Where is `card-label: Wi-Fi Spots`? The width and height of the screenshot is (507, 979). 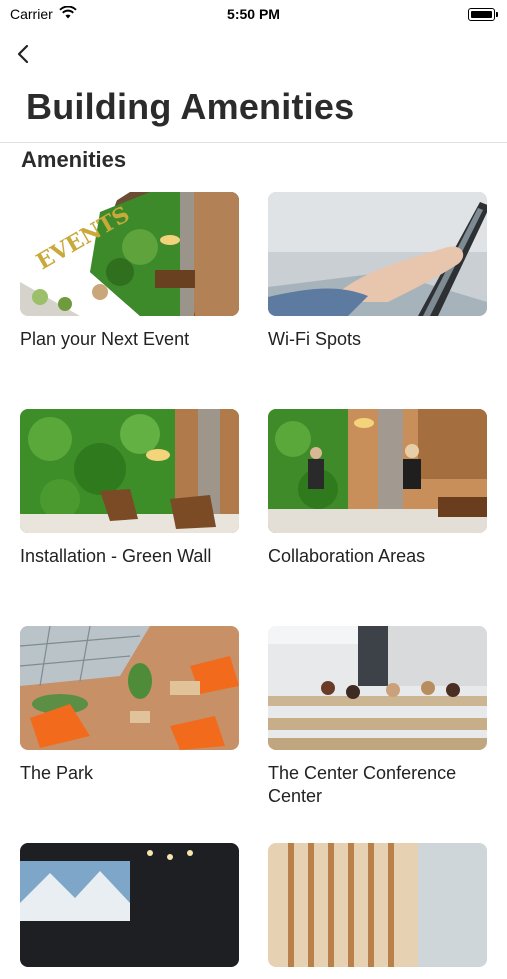 card-label: Wi-Fi Spots is located at coordinates (315, 339).